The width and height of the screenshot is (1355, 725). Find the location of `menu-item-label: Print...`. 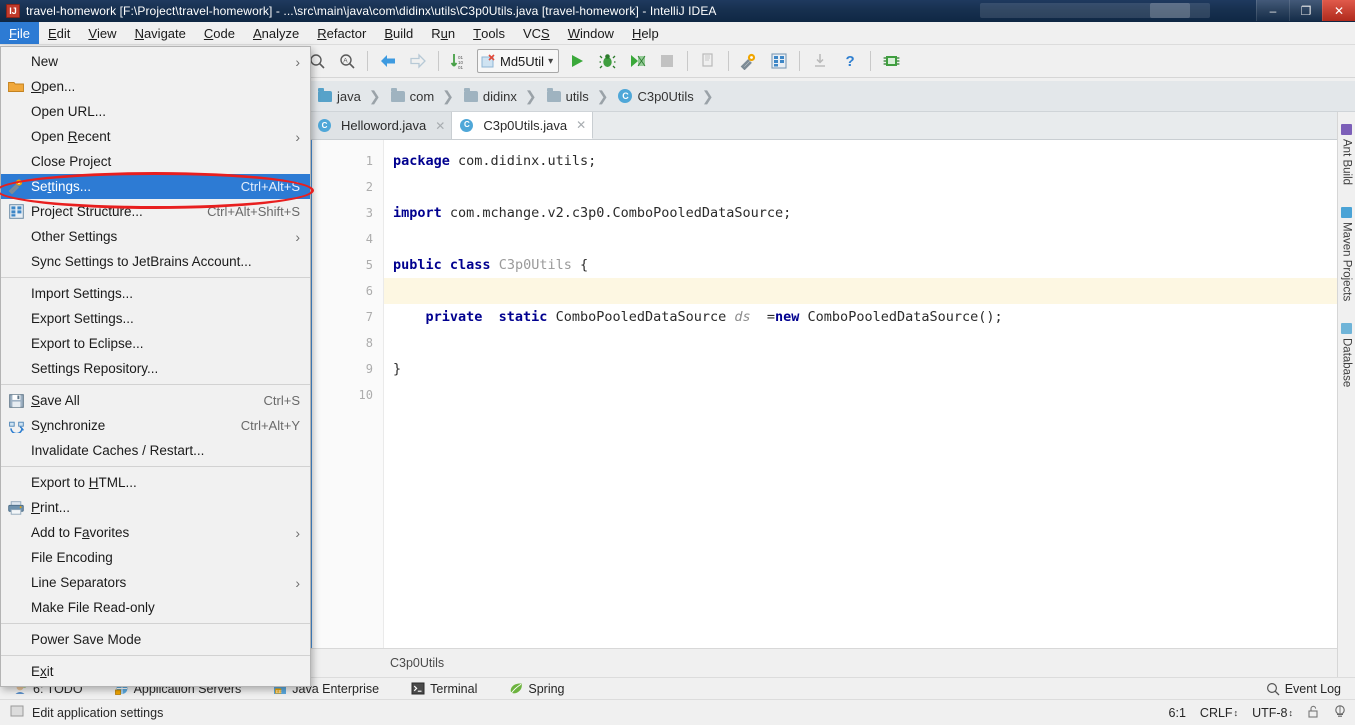

menu-item-label: Print... is located at coordinates (51, 507).